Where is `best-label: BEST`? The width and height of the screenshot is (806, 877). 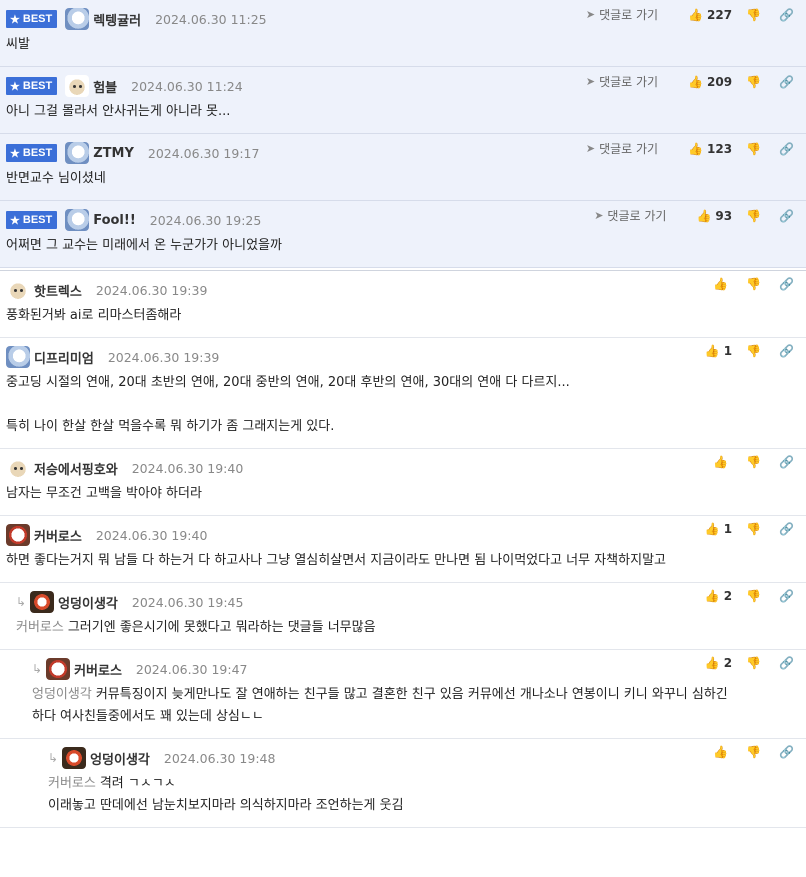 best-label: BEST is located at coordinates (37, 153).